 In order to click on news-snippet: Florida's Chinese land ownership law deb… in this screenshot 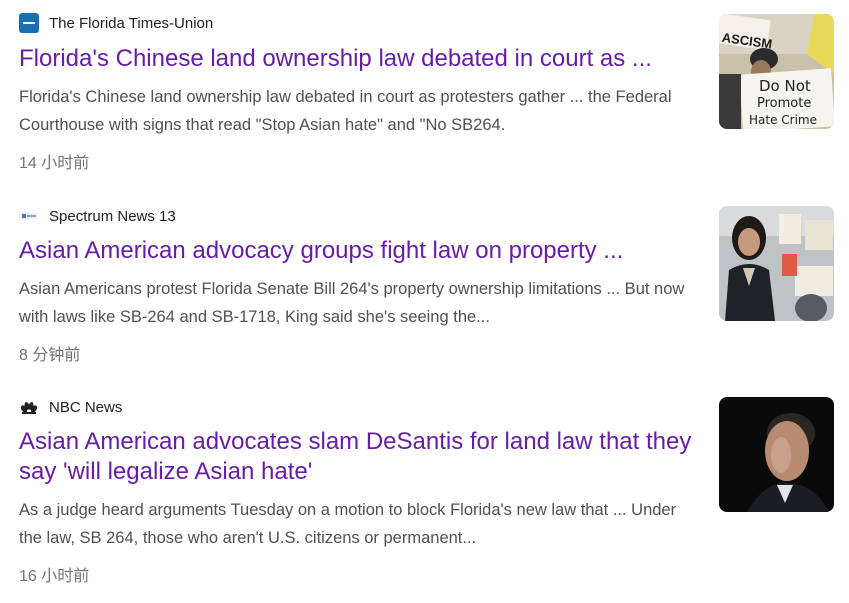, I will do `click(345, 111)`.